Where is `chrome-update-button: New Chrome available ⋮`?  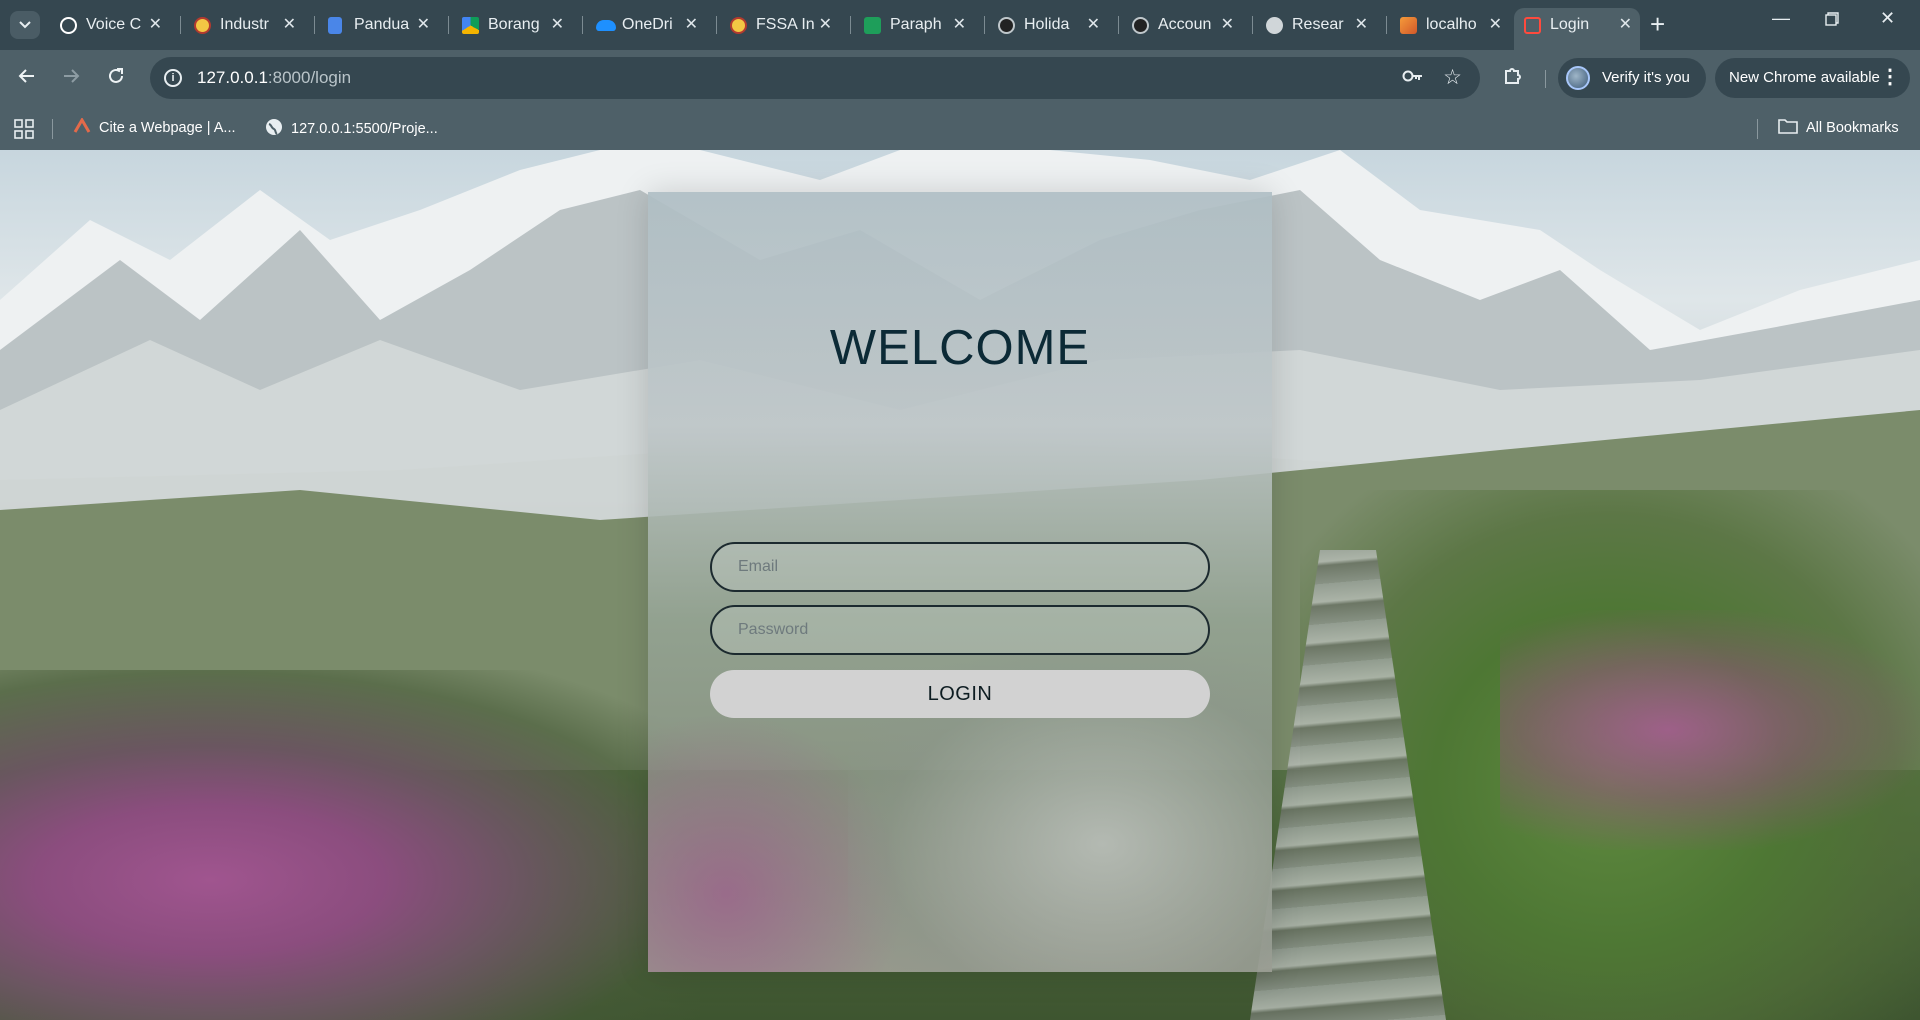
chrome-update-button: New Chrome available ⋮ is located at coordinates (1812, 78).